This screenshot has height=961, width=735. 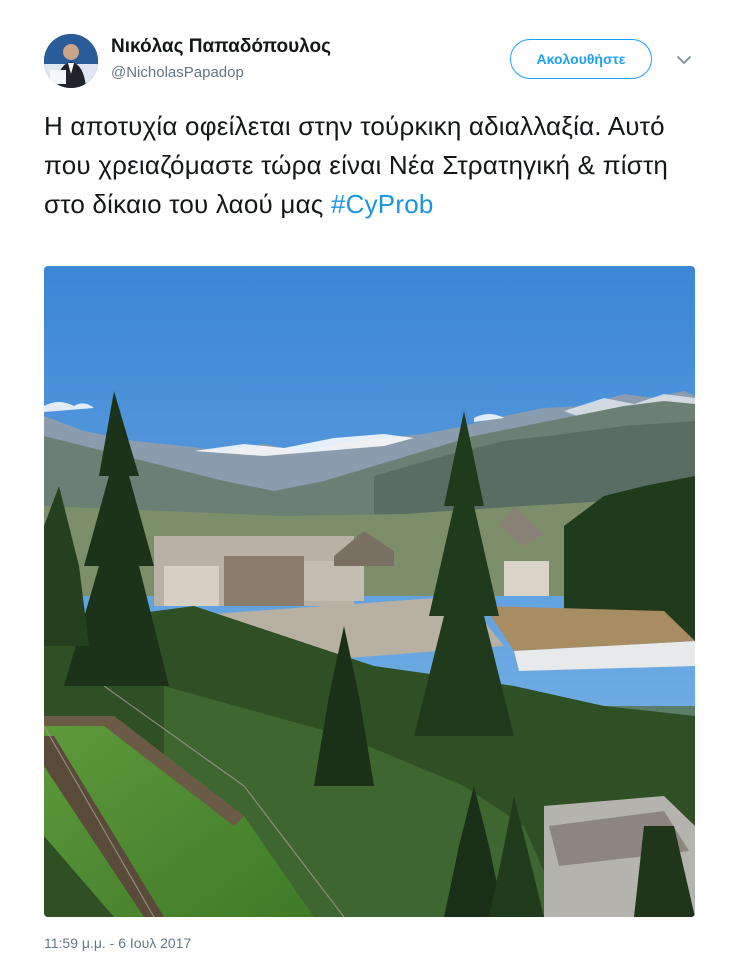 What do you see at coordinates (382, 204) in the screenshot?
I see `hashtag-link: #CyProb` at bounding box center [382, 204].